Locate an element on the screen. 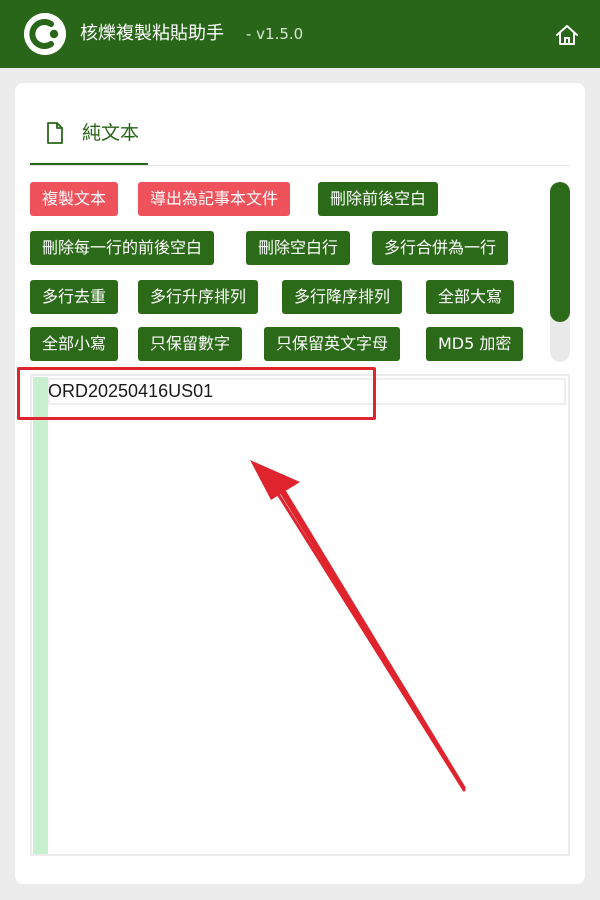 The image size is (600, 900). editor-gutter is located at coordinates (40, 615).